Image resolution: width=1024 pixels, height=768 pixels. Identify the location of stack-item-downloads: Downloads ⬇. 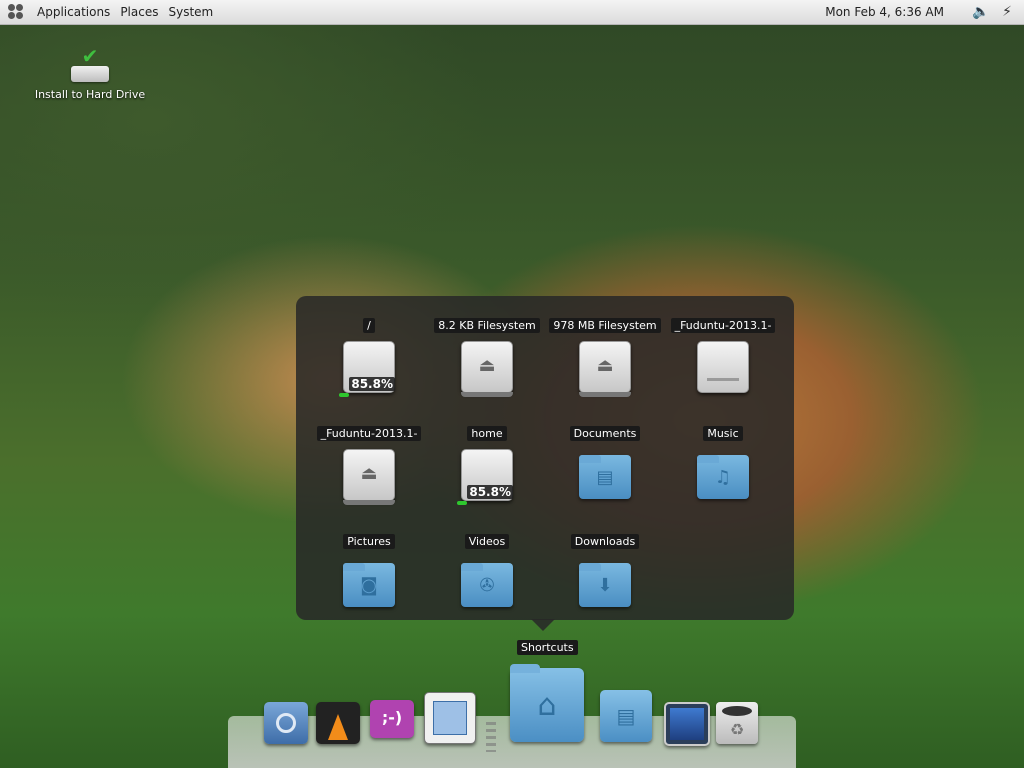
(605, 571).